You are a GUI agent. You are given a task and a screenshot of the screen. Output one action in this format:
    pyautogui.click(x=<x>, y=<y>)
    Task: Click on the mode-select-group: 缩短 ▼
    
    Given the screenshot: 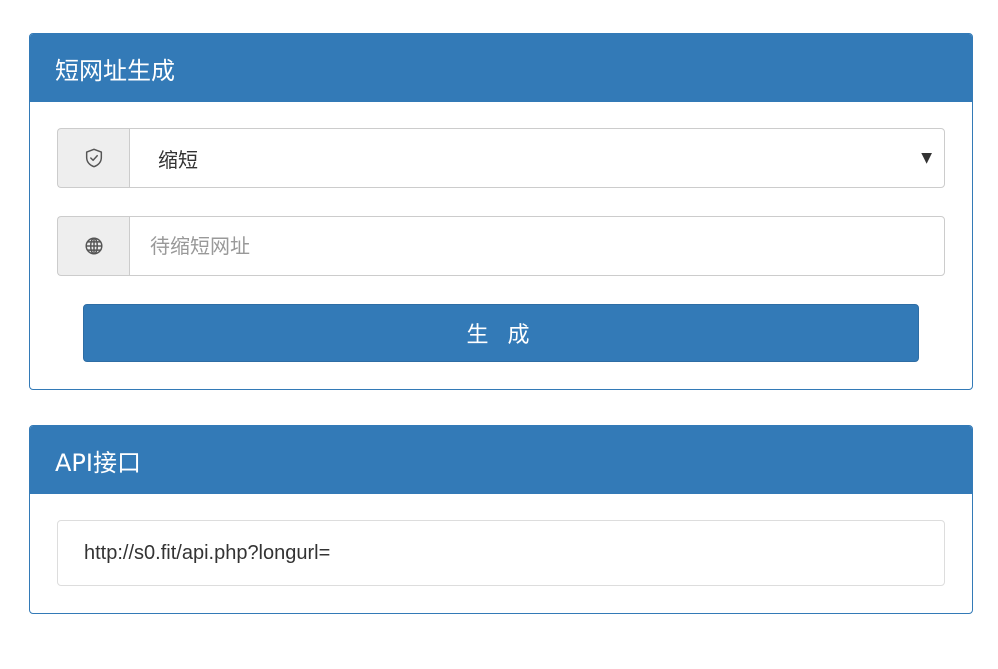 What is the action you would take?
    pyautogui.click(x=501, y=158)
    